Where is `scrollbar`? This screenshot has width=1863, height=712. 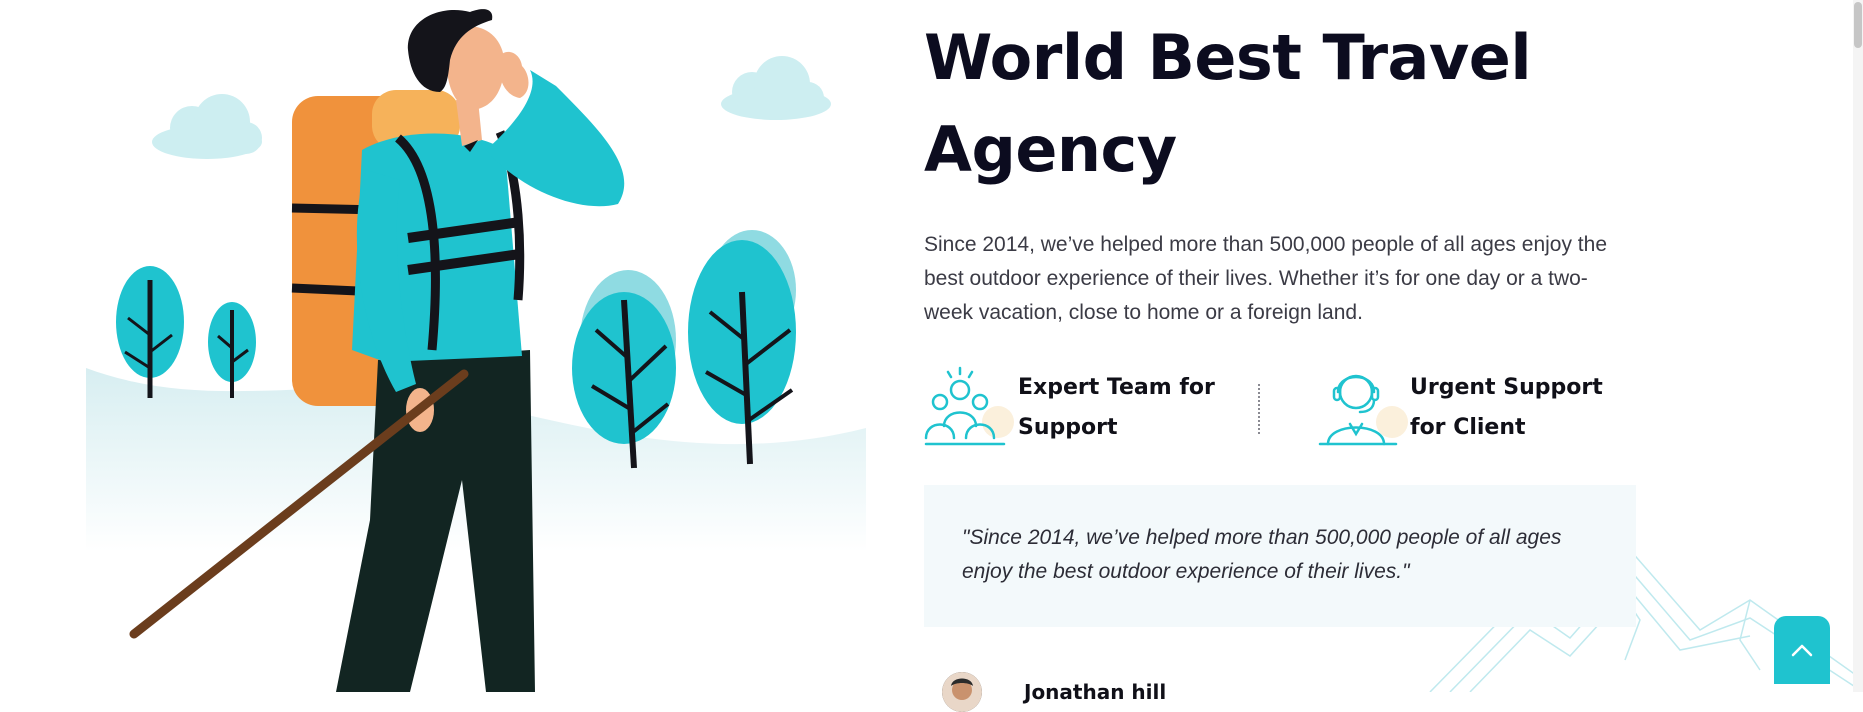 scrollbar is located at coordinates (1858, 346).